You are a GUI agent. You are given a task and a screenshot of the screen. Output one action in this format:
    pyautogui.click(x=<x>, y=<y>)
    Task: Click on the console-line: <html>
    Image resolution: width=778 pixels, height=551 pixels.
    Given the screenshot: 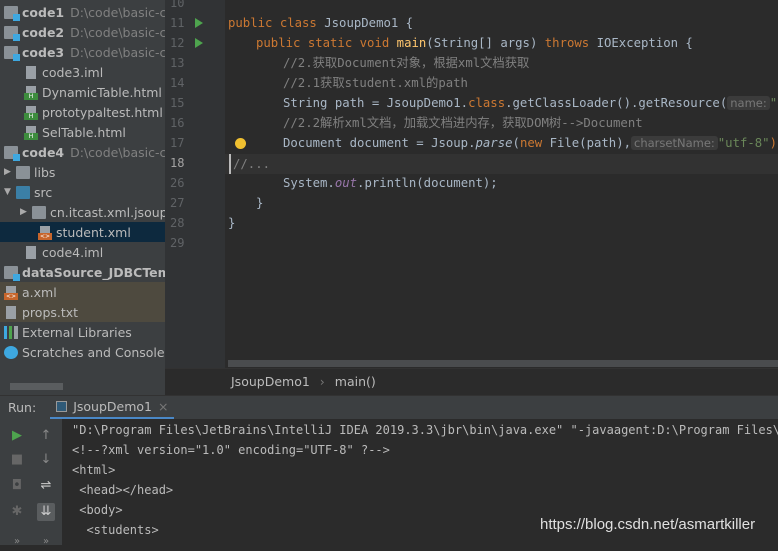 What is the action you would take?
    pyautogui.click(x=94, y=470)
    